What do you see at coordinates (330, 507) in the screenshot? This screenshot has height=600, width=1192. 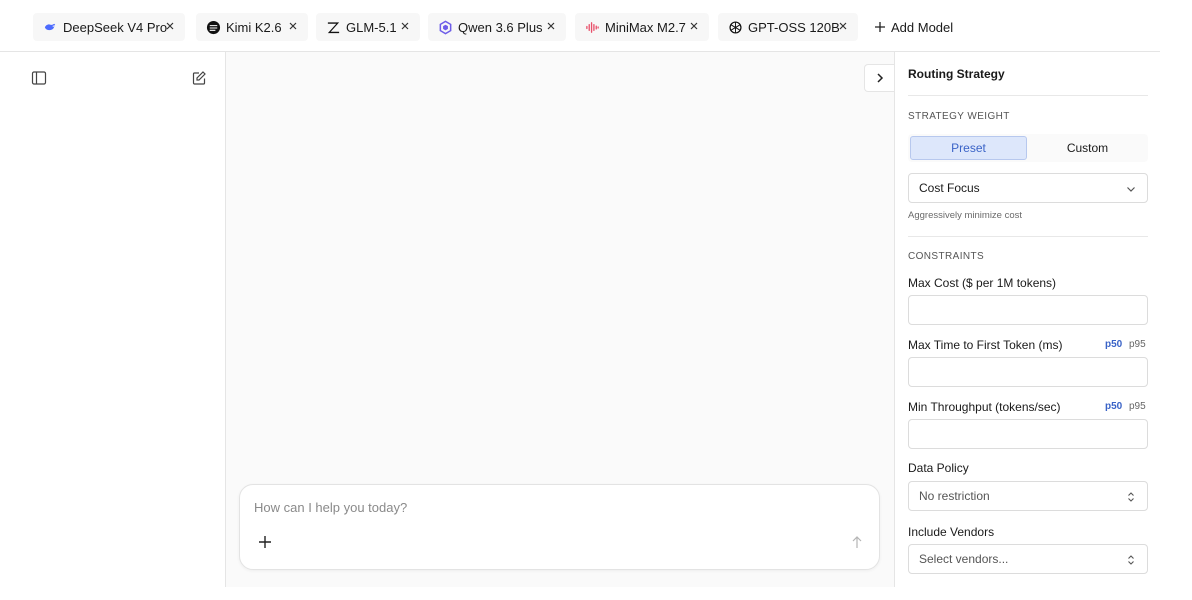 I see `message-input: How can I help you today?` at bounding box center [330, 507].